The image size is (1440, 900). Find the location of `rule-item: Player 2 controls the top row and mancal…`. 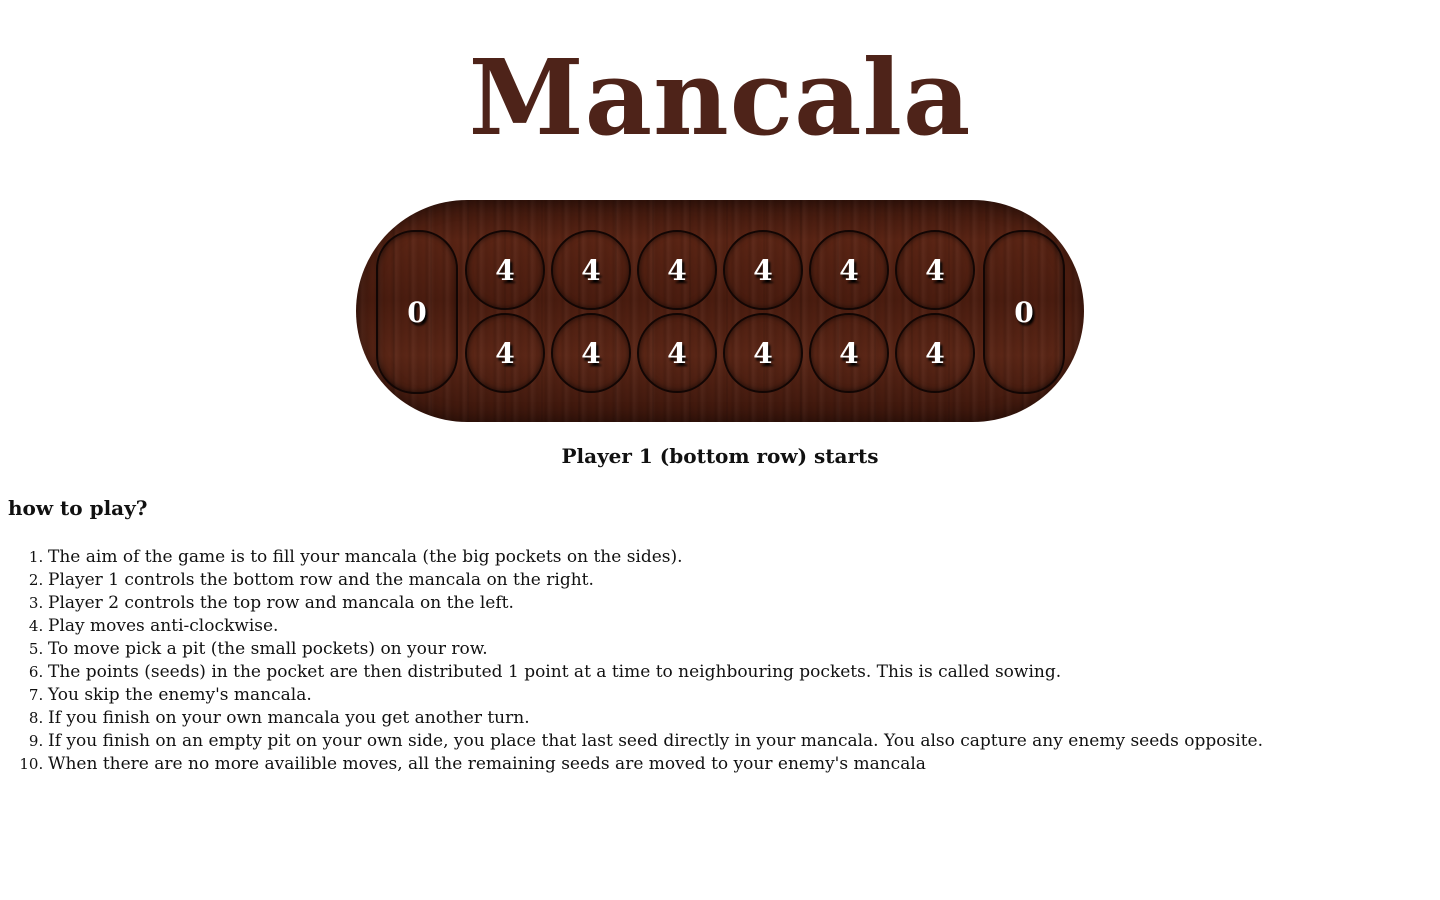

rule-item: Player 2 controls the top row and mancal… is located at coordinates (738, 603).